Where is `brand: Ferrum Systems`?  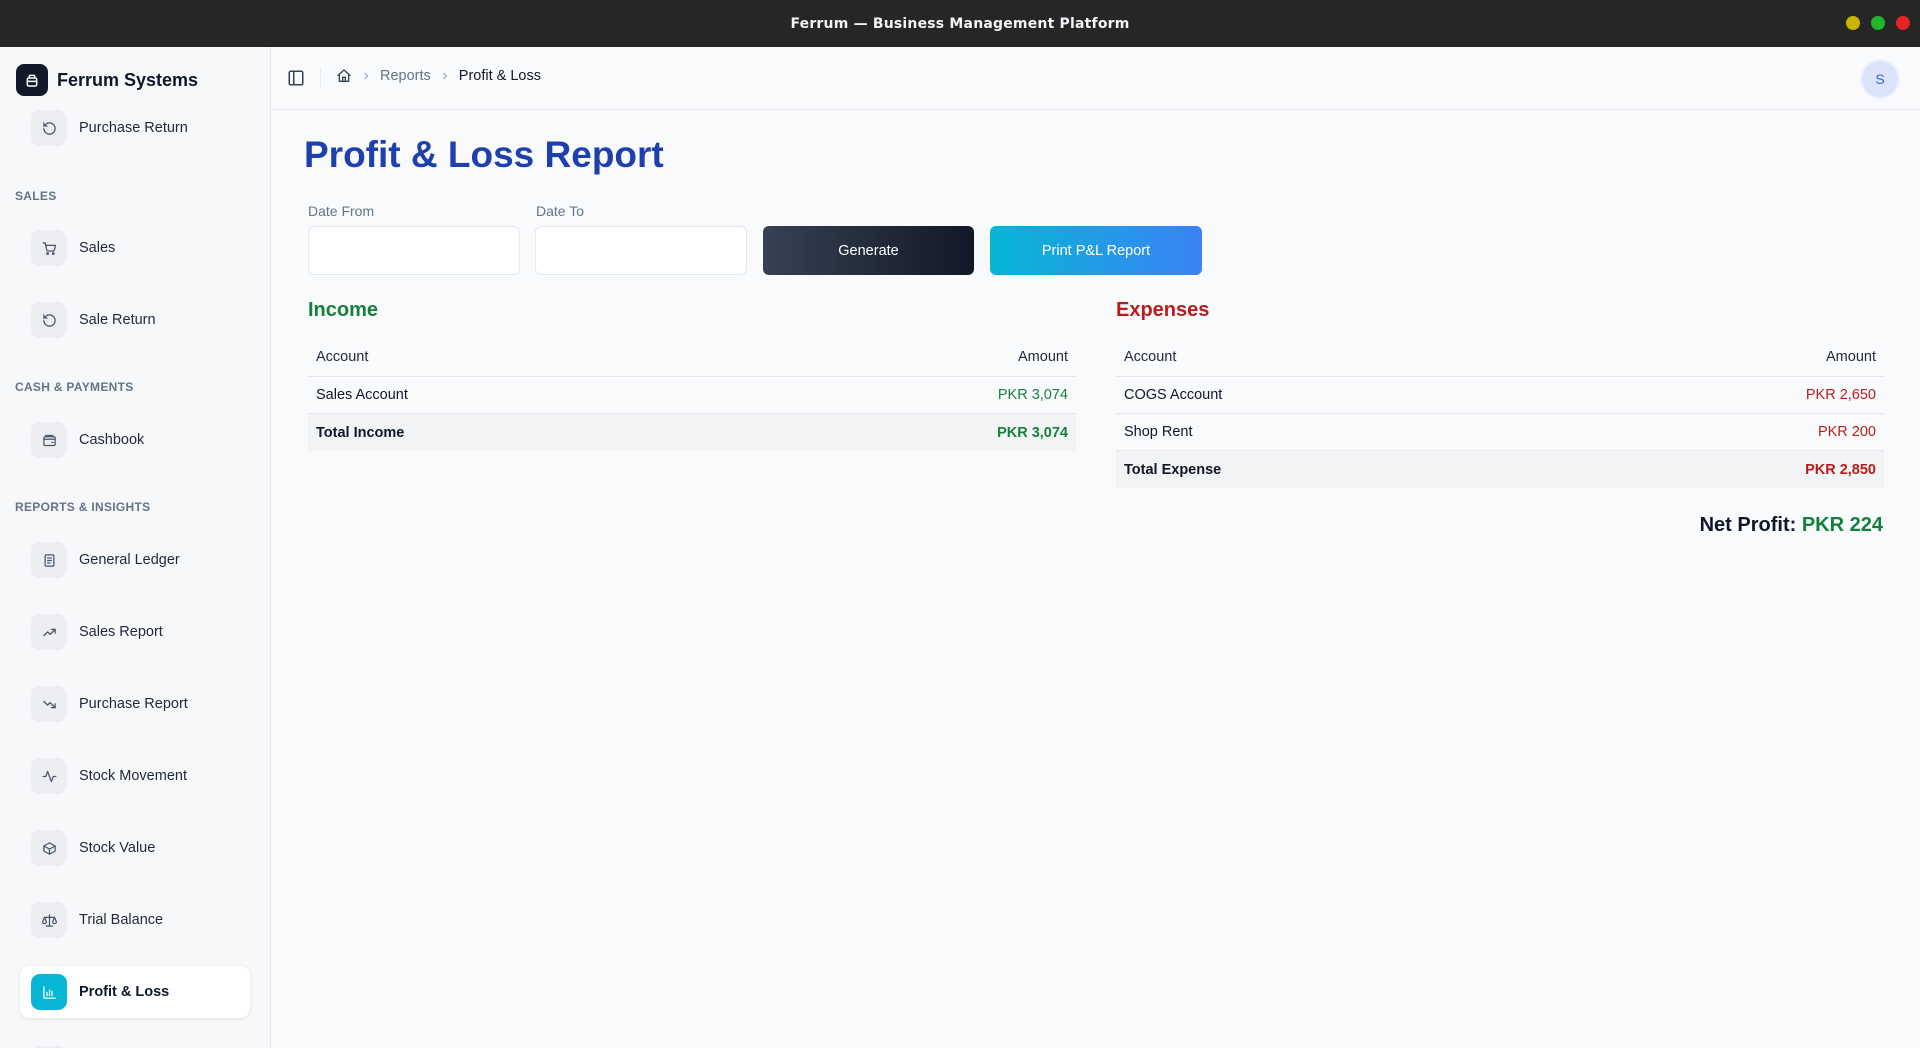
brand: Ferrum Systems is located at coordinates (107, 80).